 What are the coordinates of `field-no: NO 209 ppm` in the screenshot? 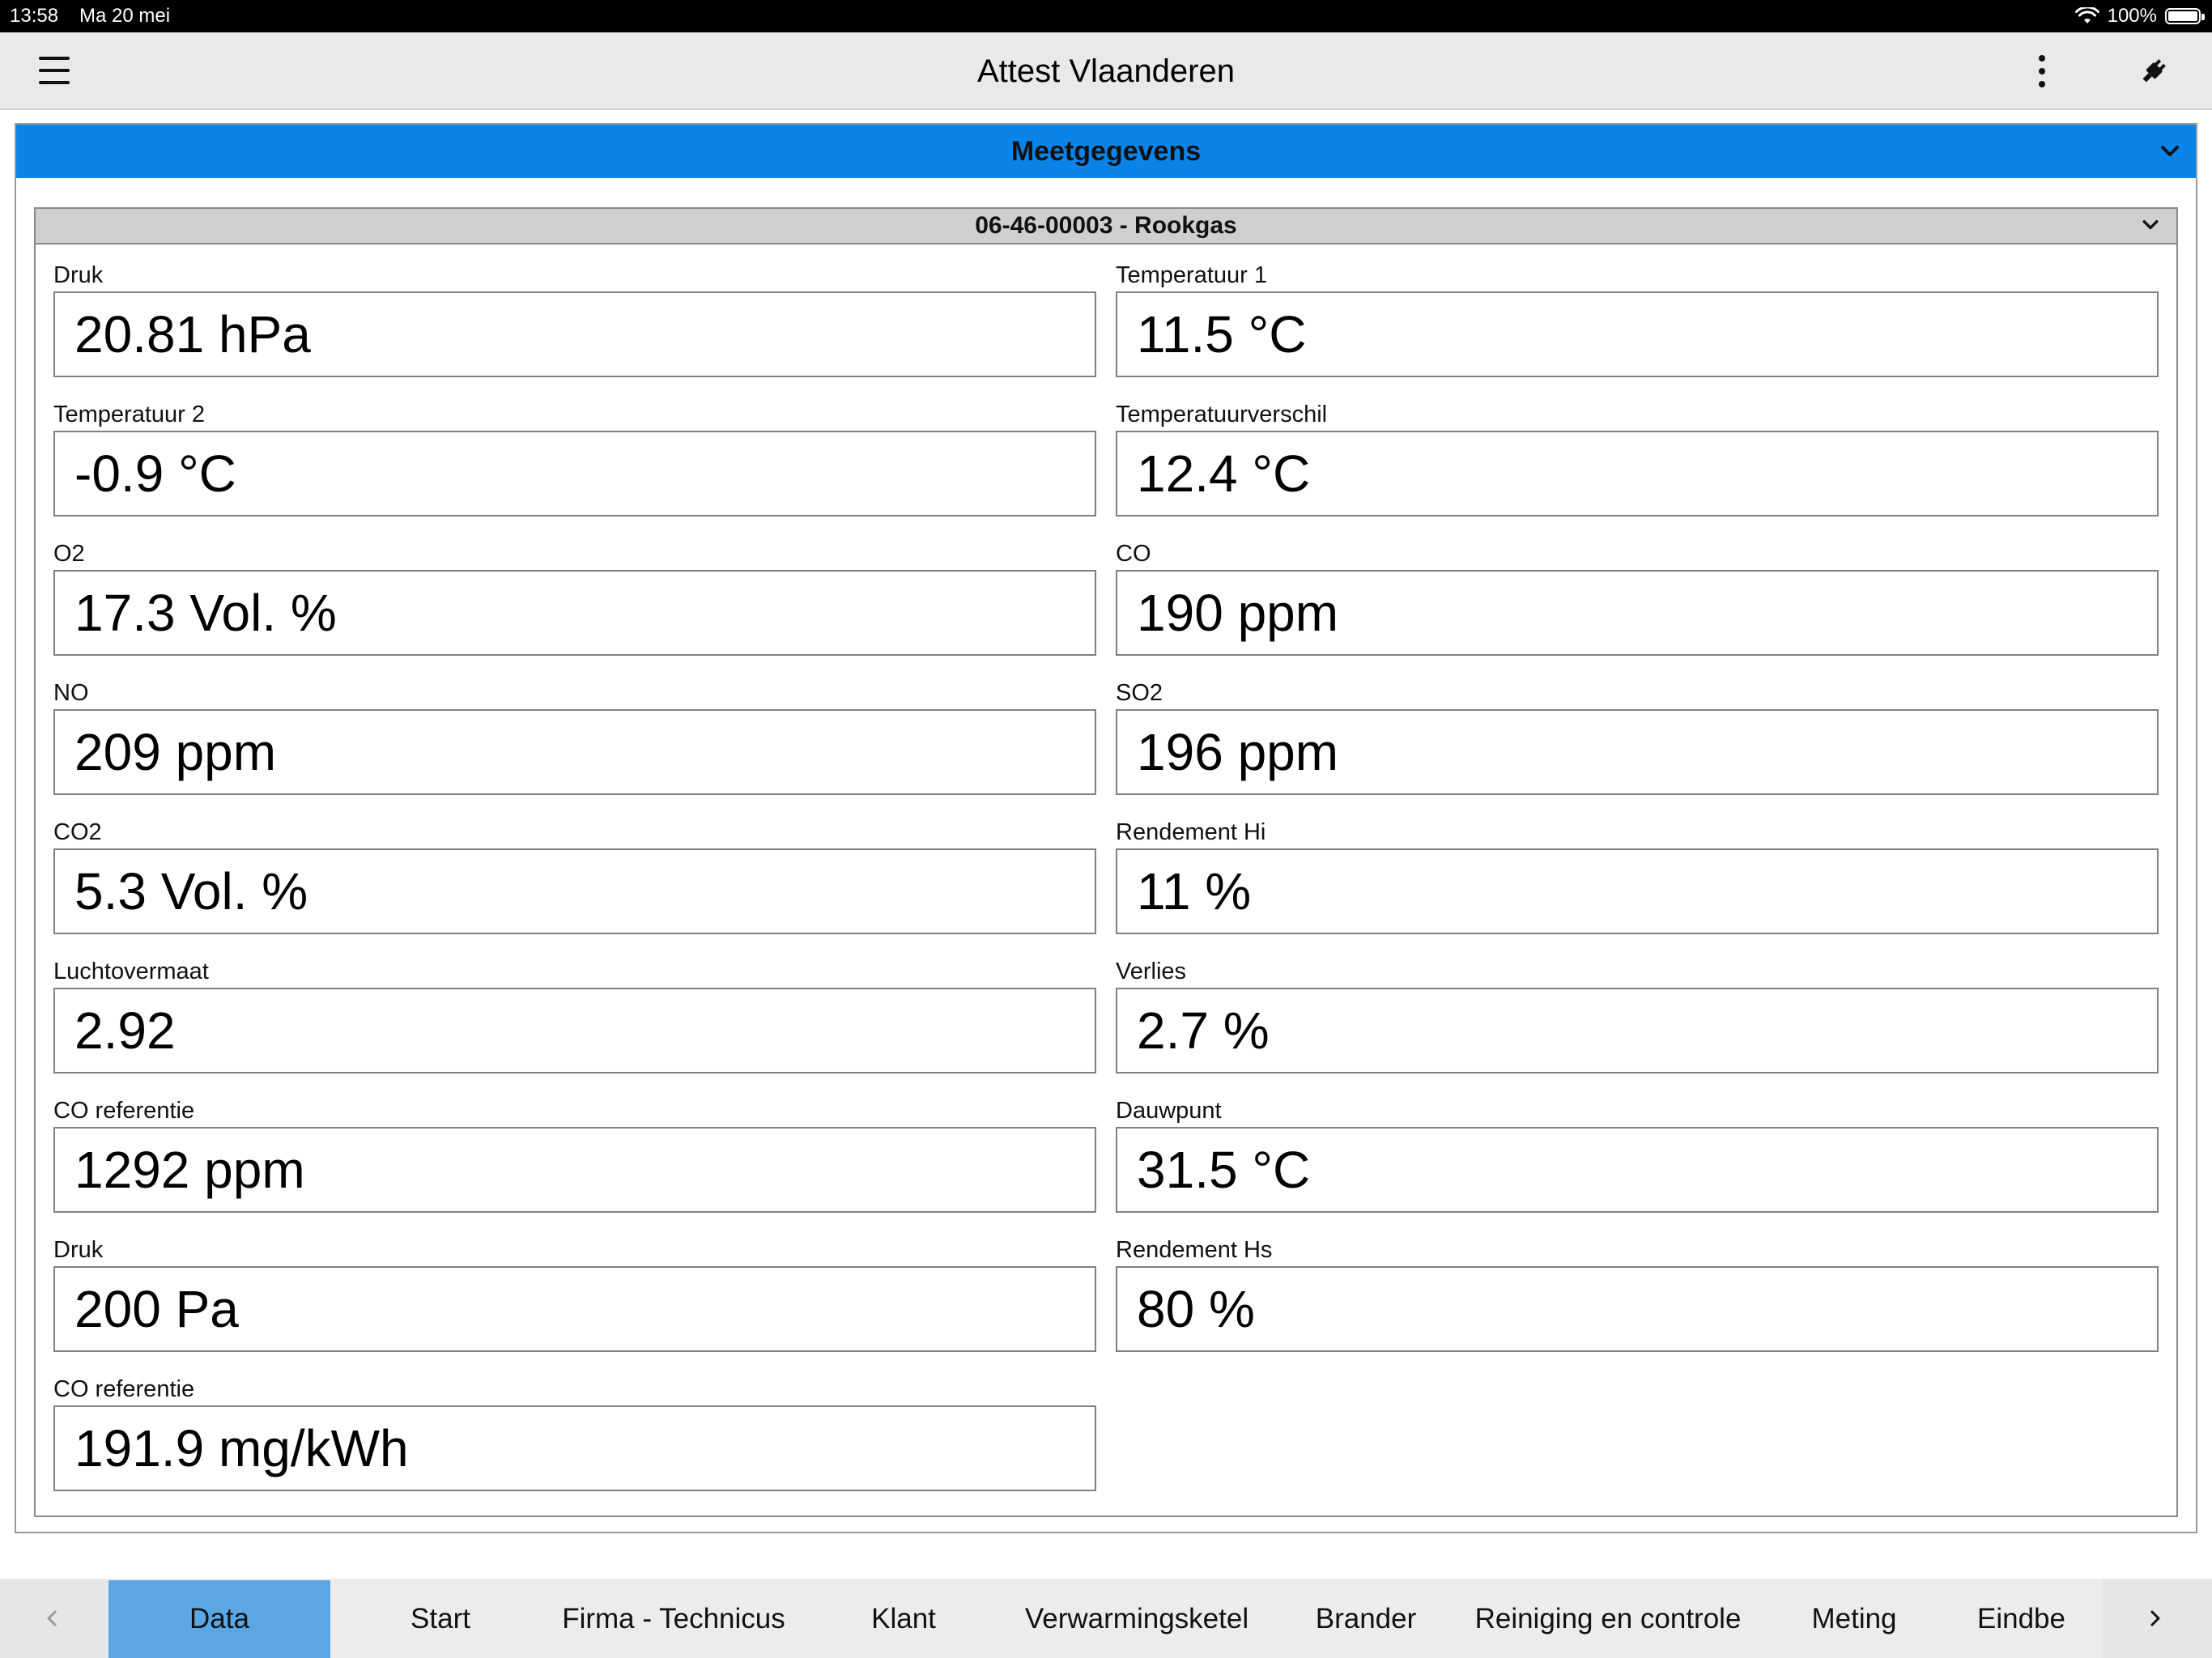 It's located at (574, 736).